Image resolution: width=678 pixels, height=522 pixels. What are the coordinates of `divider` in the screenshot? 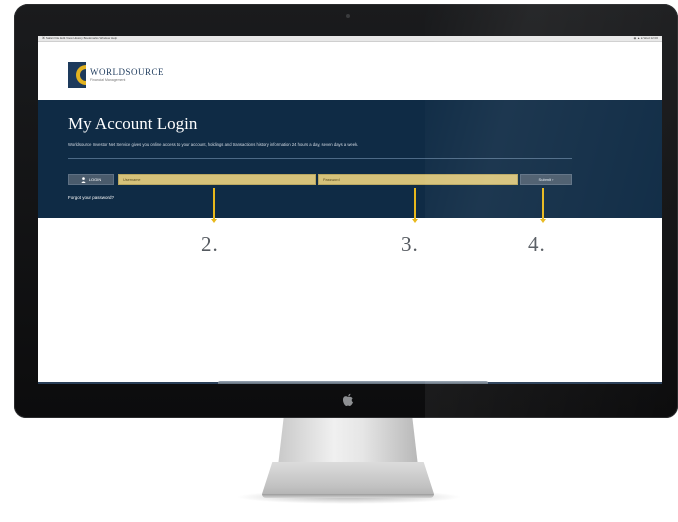 It's located at (320, 158).